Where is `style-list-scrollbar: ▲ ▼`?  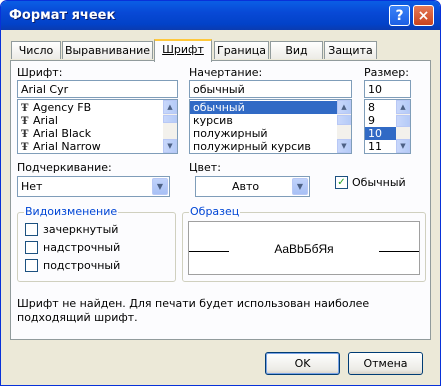
style-list-scrollbar: ▲ ▼ is located at coordinates (344, 126).